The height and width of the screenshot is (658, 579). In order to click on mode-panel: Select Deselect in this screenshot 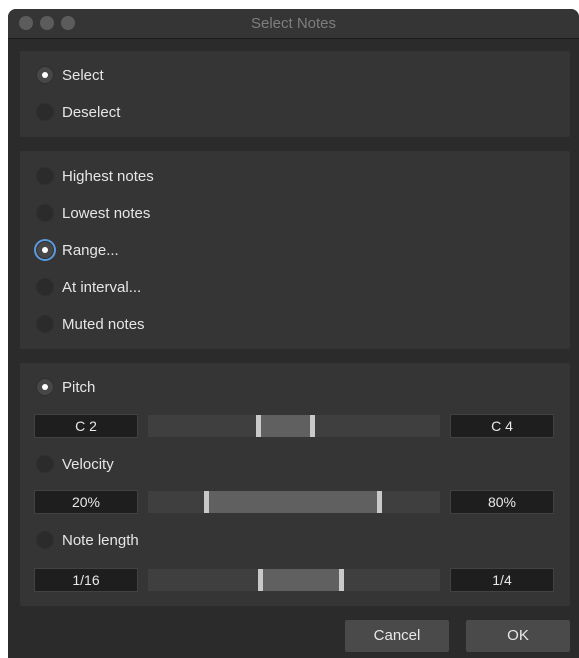, I will do `click(295, 94)`.